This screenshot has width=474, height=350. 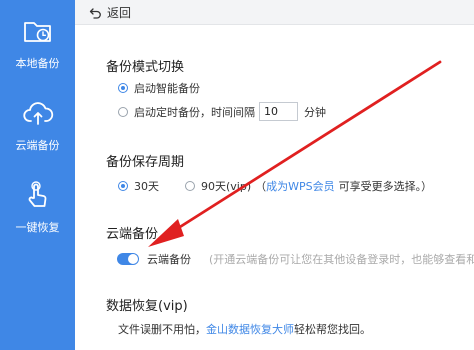 I want to click on restore-text-after: 轻松帮您找回。, so click(x=332, y=329).